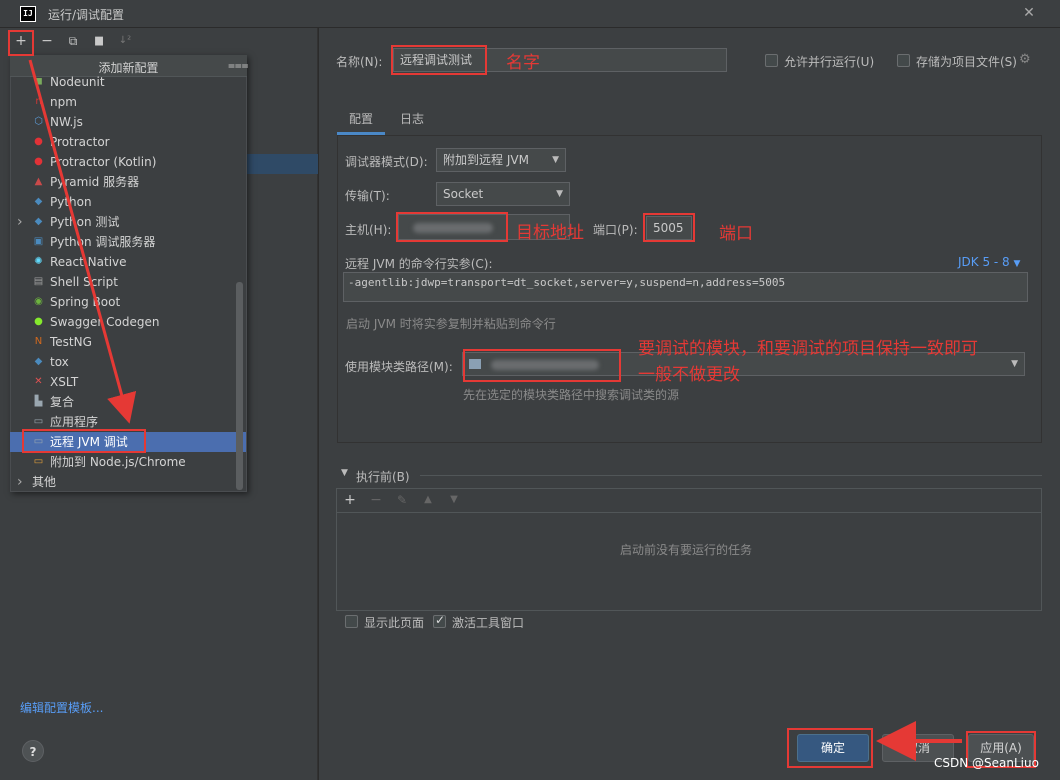  What do you see at coordinates (82, 241) in the screenshot?
I see `arrow-add-to-remote` at bounding box center [82, 241].